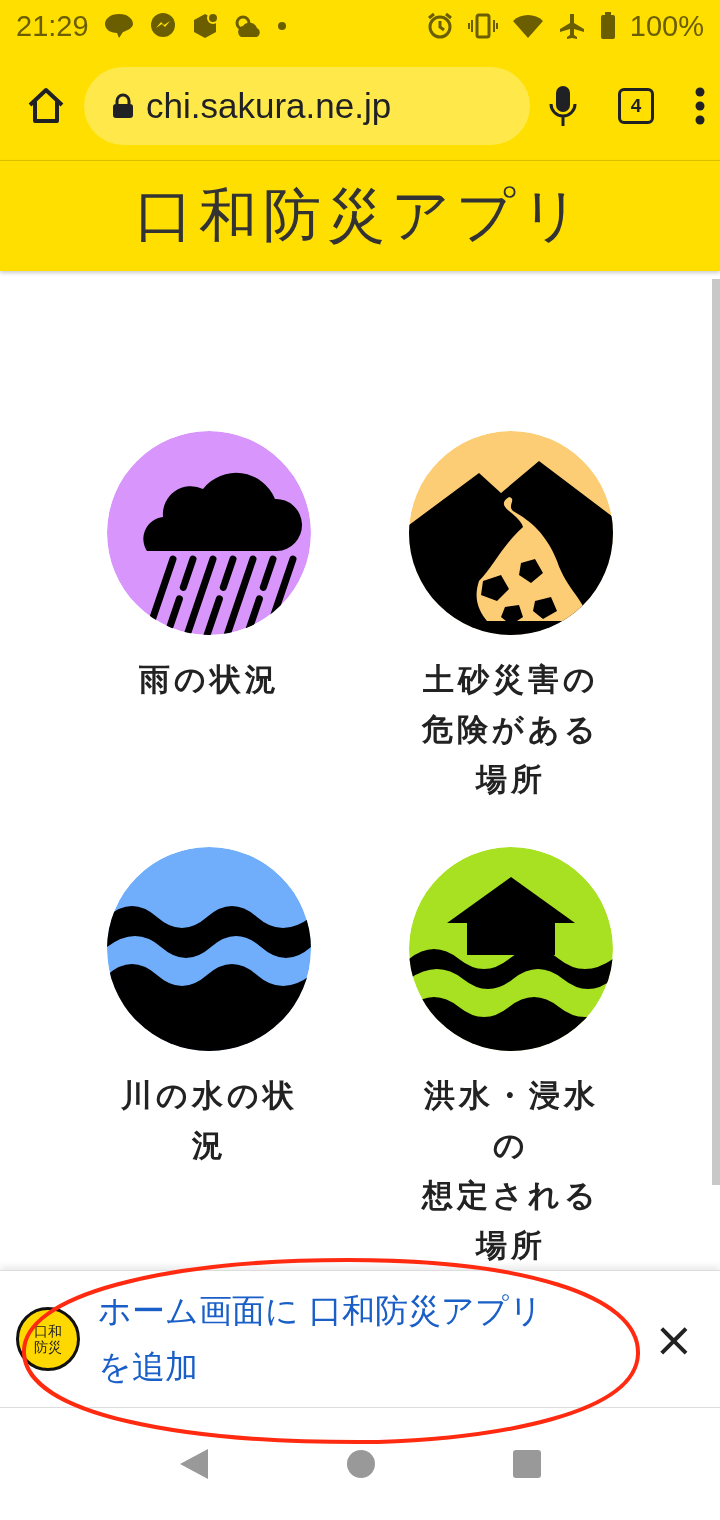 Image resolution: width=720 pixels, height=1520 pixels. I want to click on close-button: ×, so click(673, 1339).